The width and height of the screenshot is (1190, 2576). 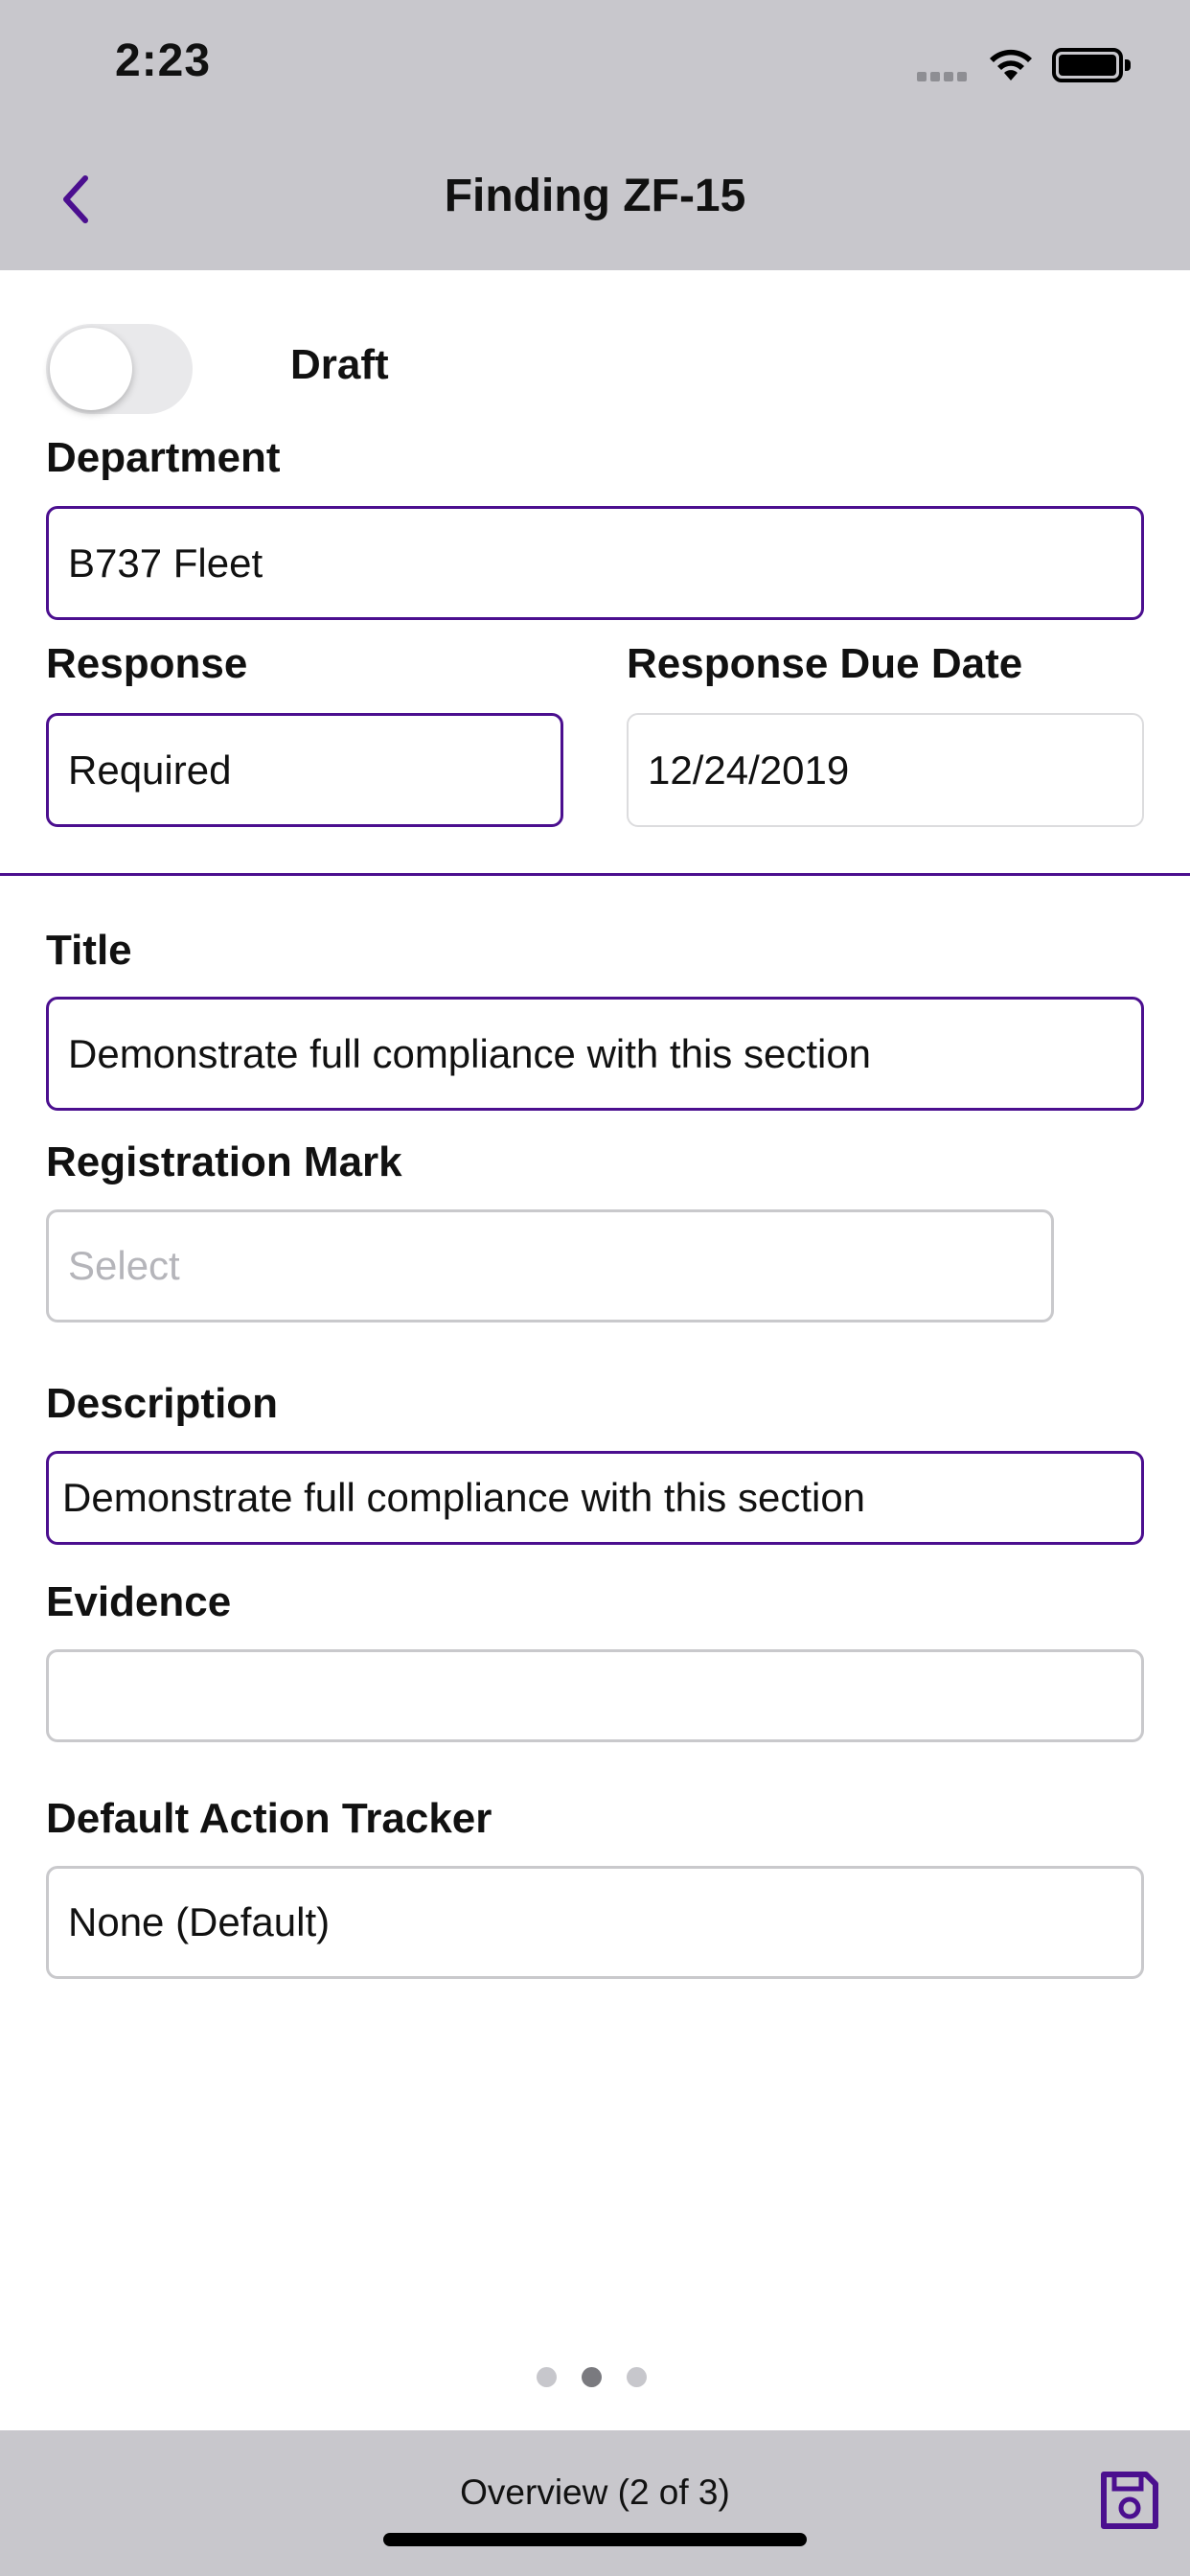 What do you see at coordinates (1011, 64) in the screenshot?
I see `wifi-icon` at bounding box center [1011, 64].